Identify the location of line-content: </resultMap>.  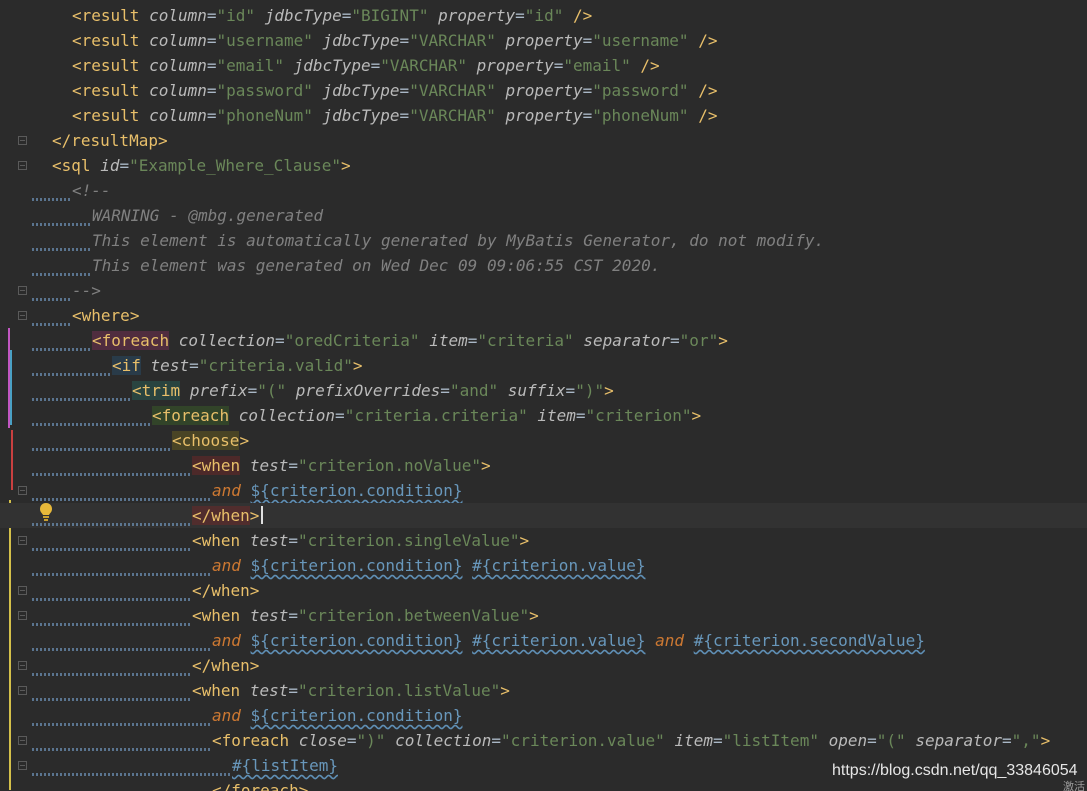
(110, 140).